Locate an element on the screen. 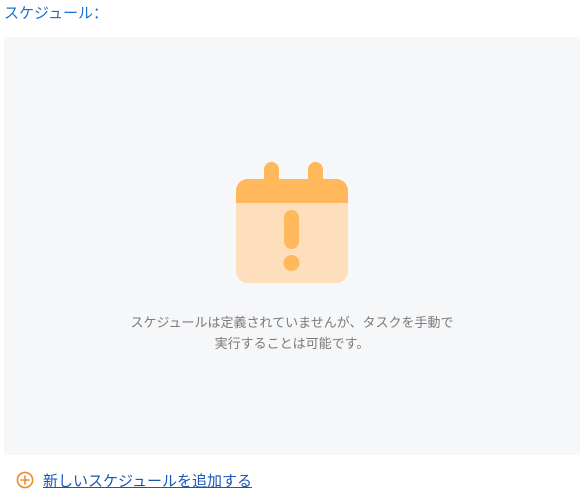  section-title: スケジュール： is located at coordinates (56, 13).